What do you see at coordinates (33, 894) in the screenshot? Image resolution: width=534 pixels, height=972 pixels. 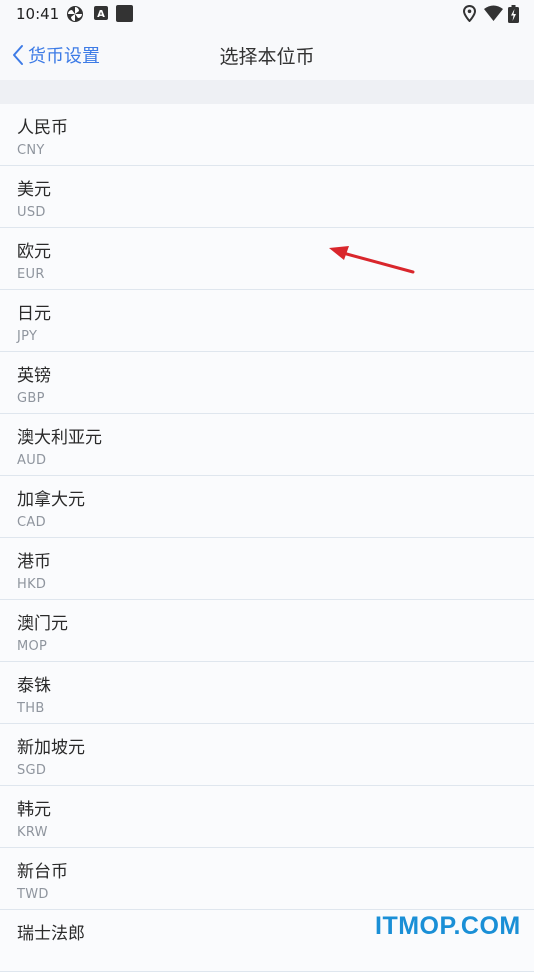 I see `currency-code: TWD` at bounding box center [33, 894].